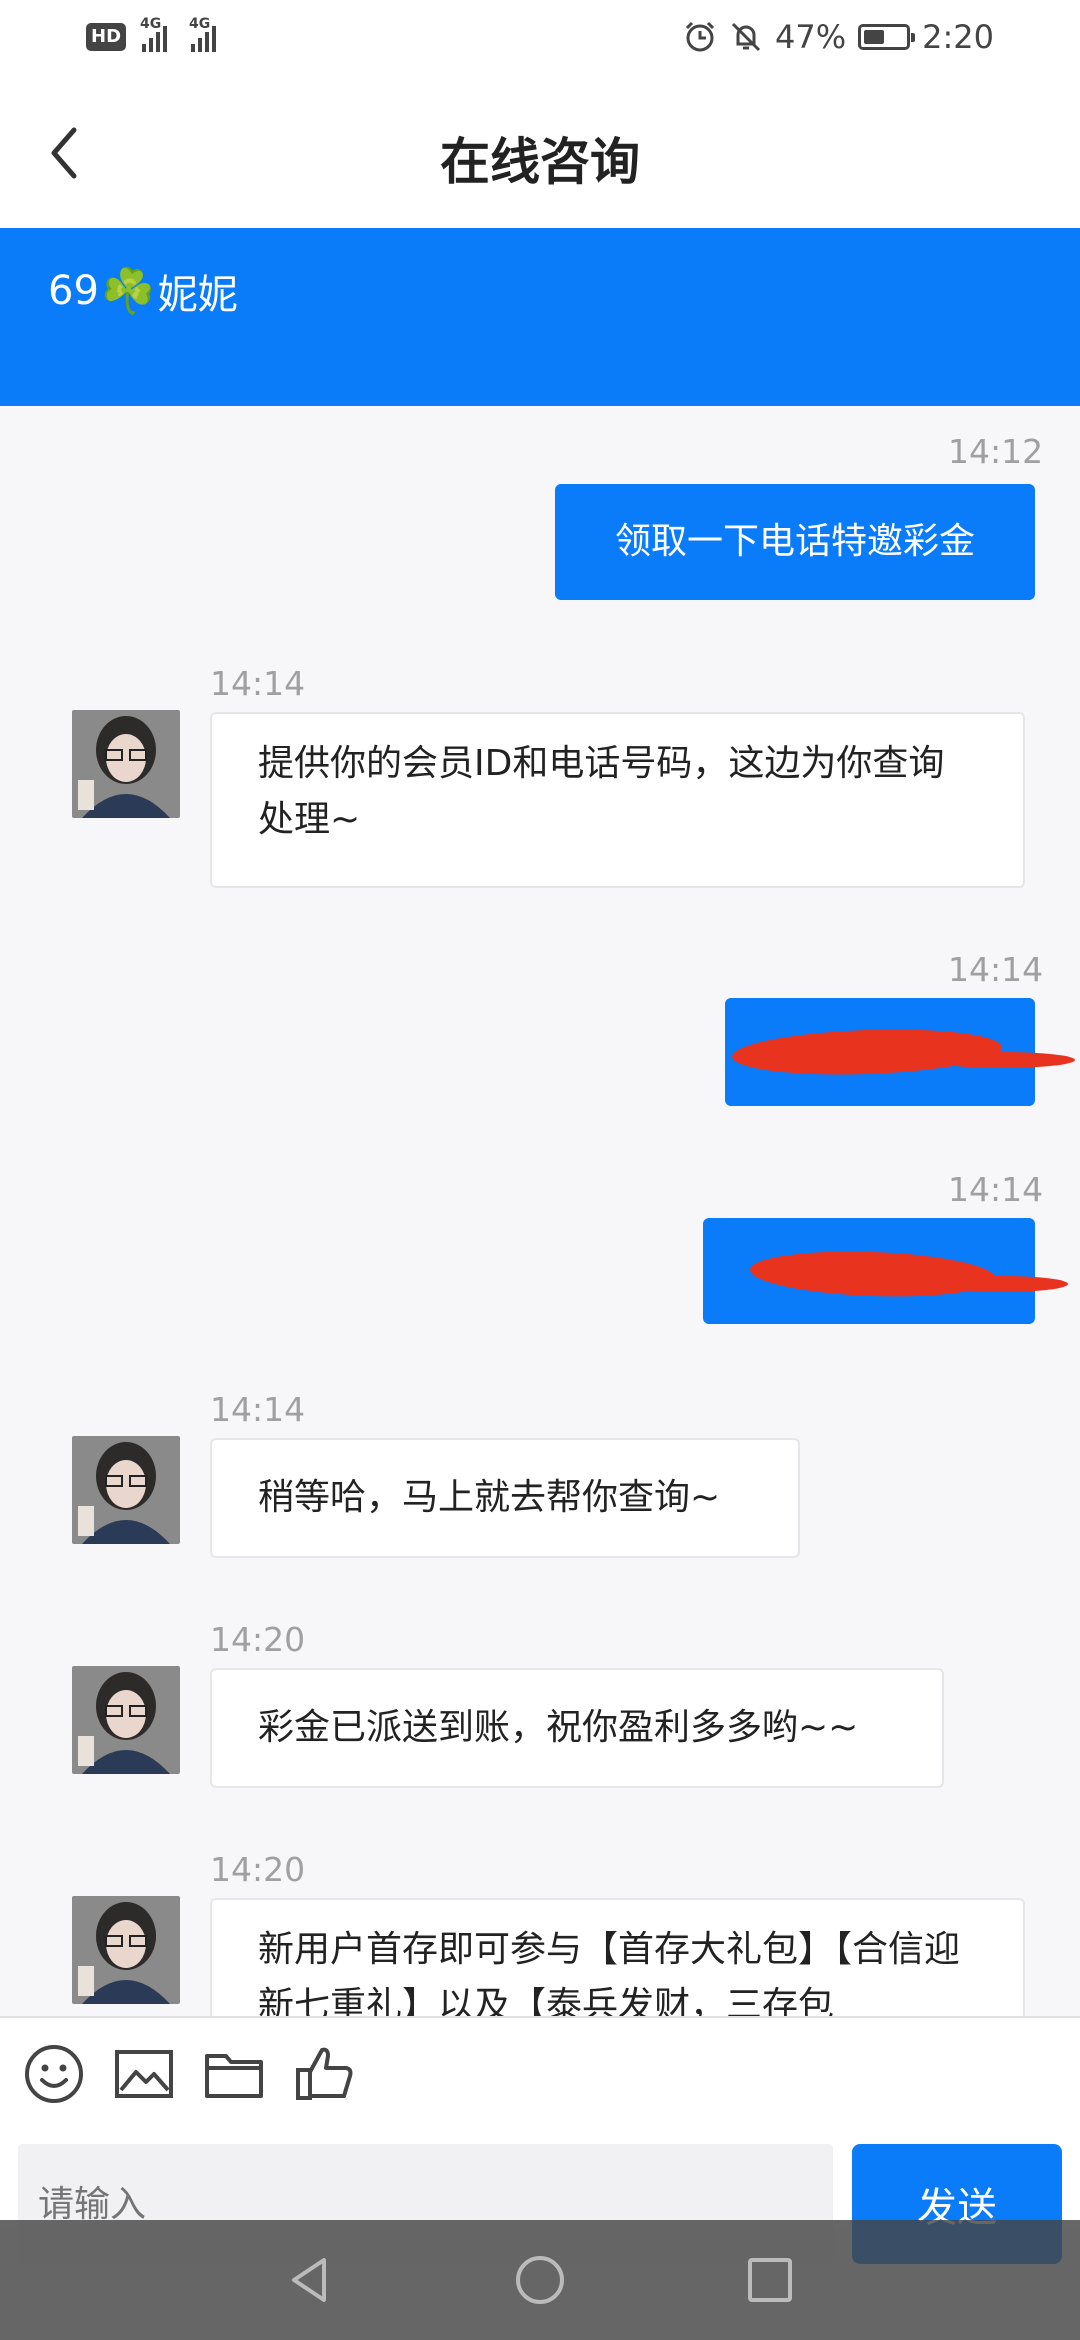 This screenshot has height=2340, width=1080. I want to click on composer-toolbar, so click(540, 2075).